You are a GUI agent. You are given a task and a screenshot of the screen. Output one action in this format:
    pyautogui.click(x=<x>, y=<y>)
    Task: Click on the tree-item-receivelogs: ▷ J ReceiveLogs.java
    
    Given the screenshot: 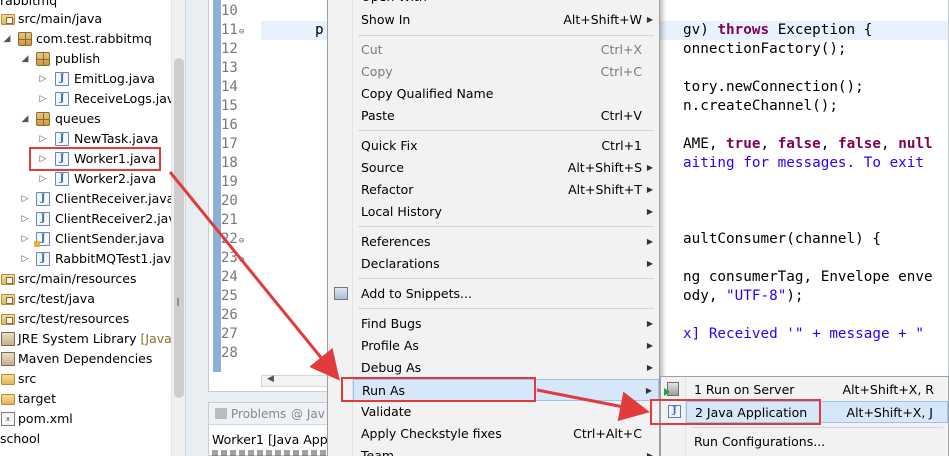 What is the action you would take?
    pyautogui.click(x=91, y=99)
    